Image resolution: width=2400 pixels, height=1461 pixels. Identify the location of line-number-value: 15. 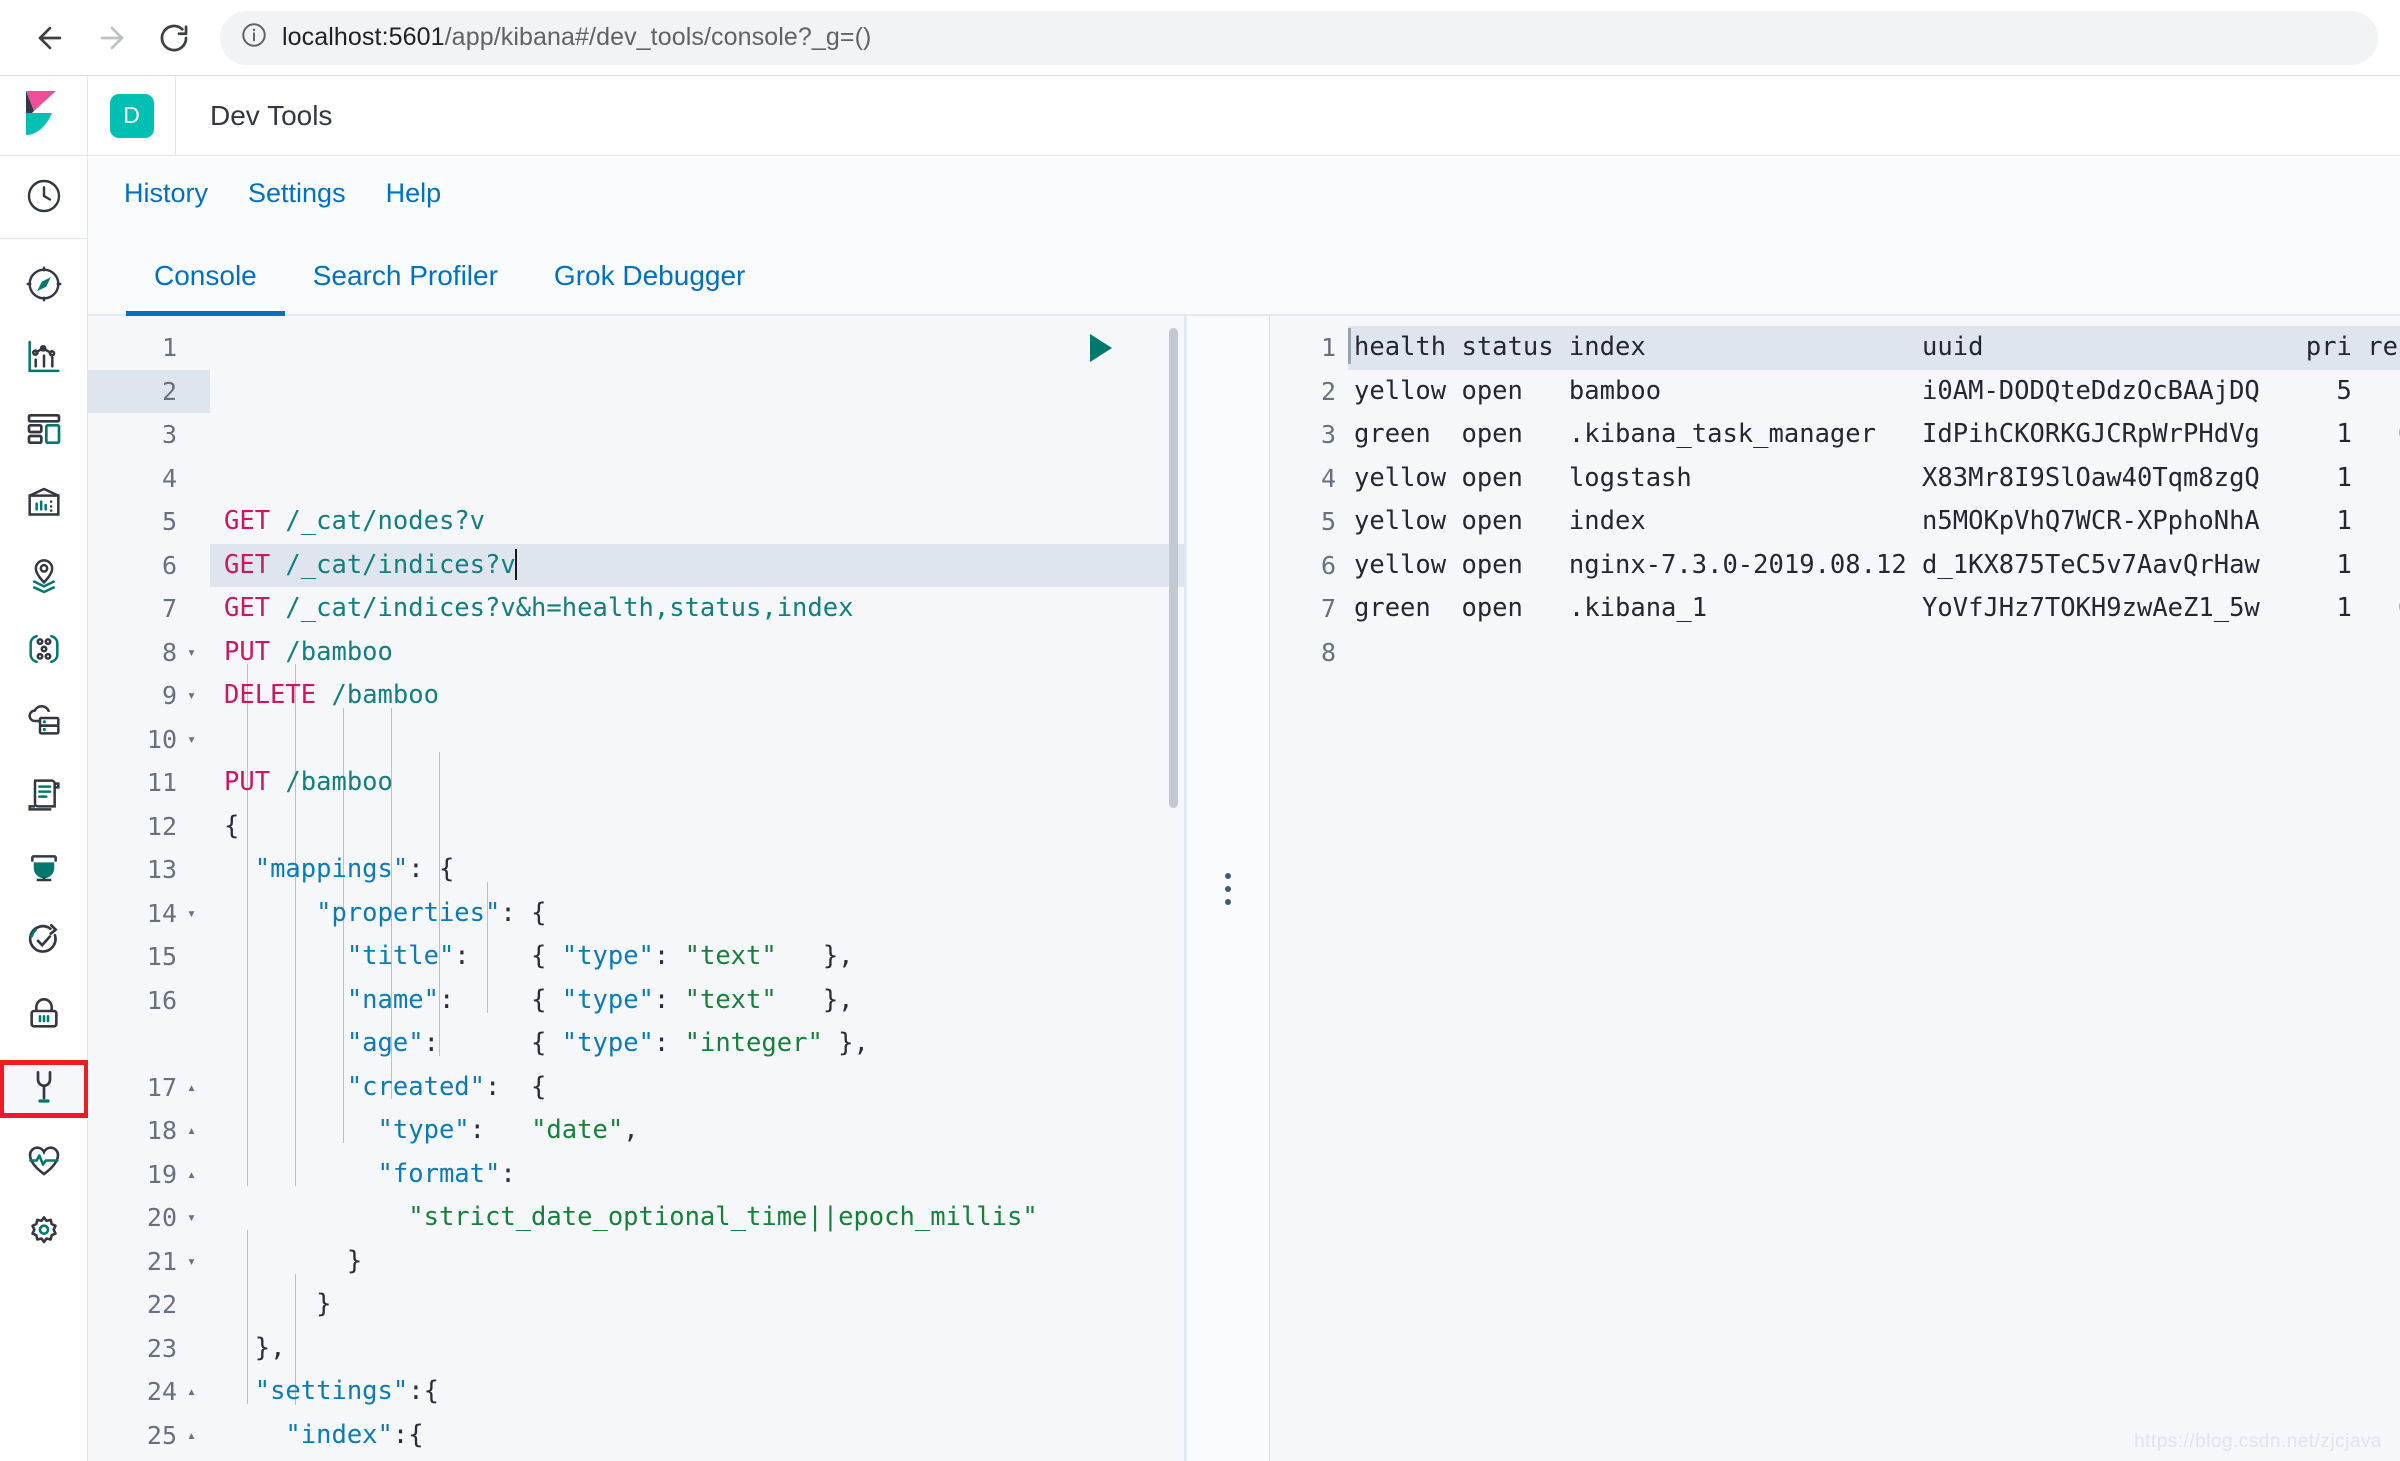
(161, 956).